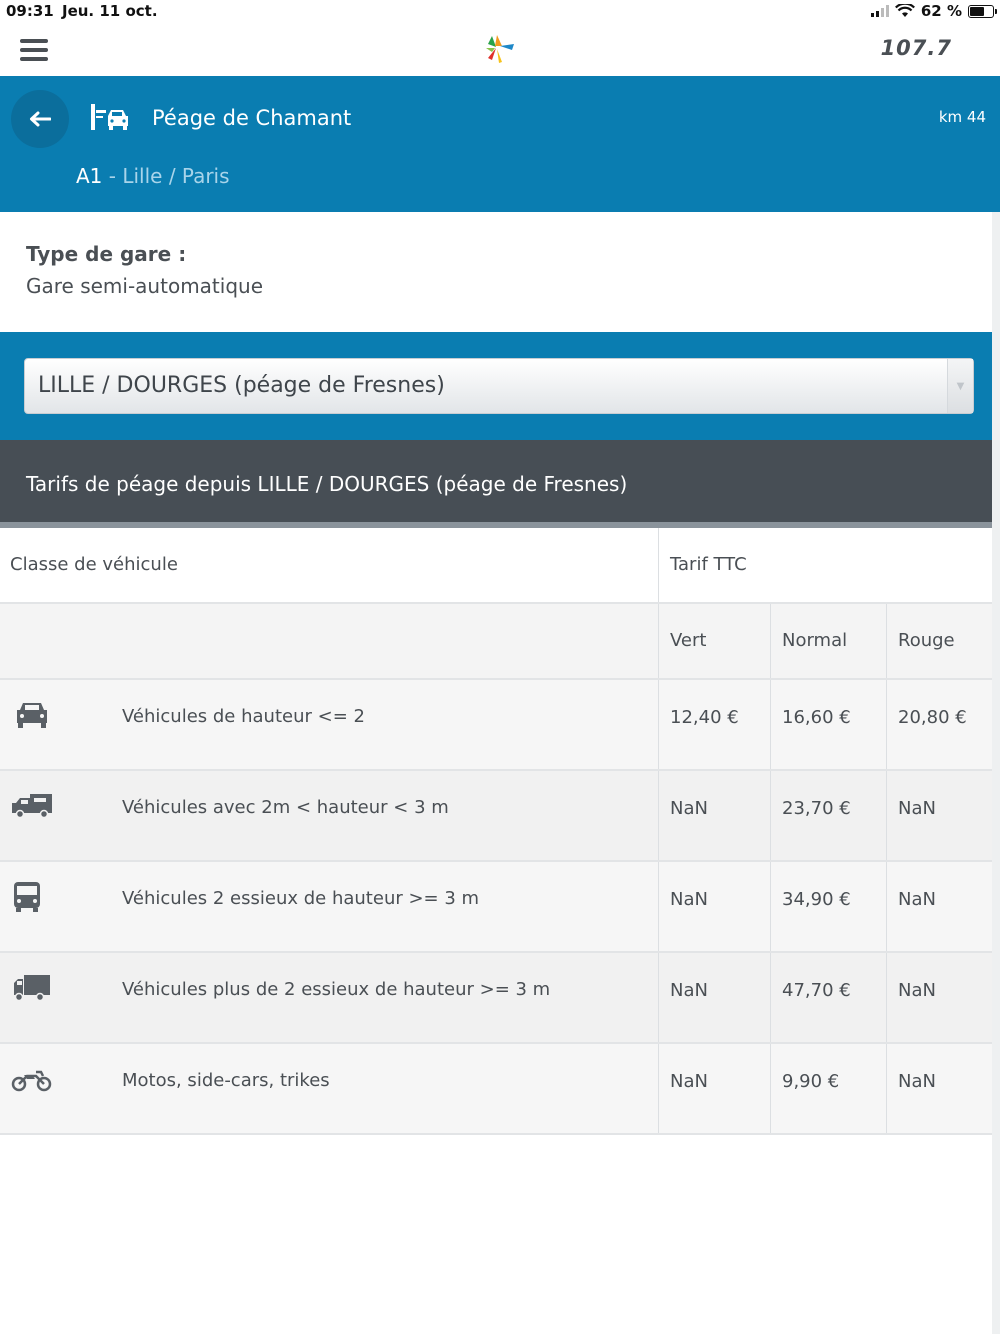  I want to click on origin-select: LILLE / DOURGES (péage de Fresnes) ▼, so click(499, 386).